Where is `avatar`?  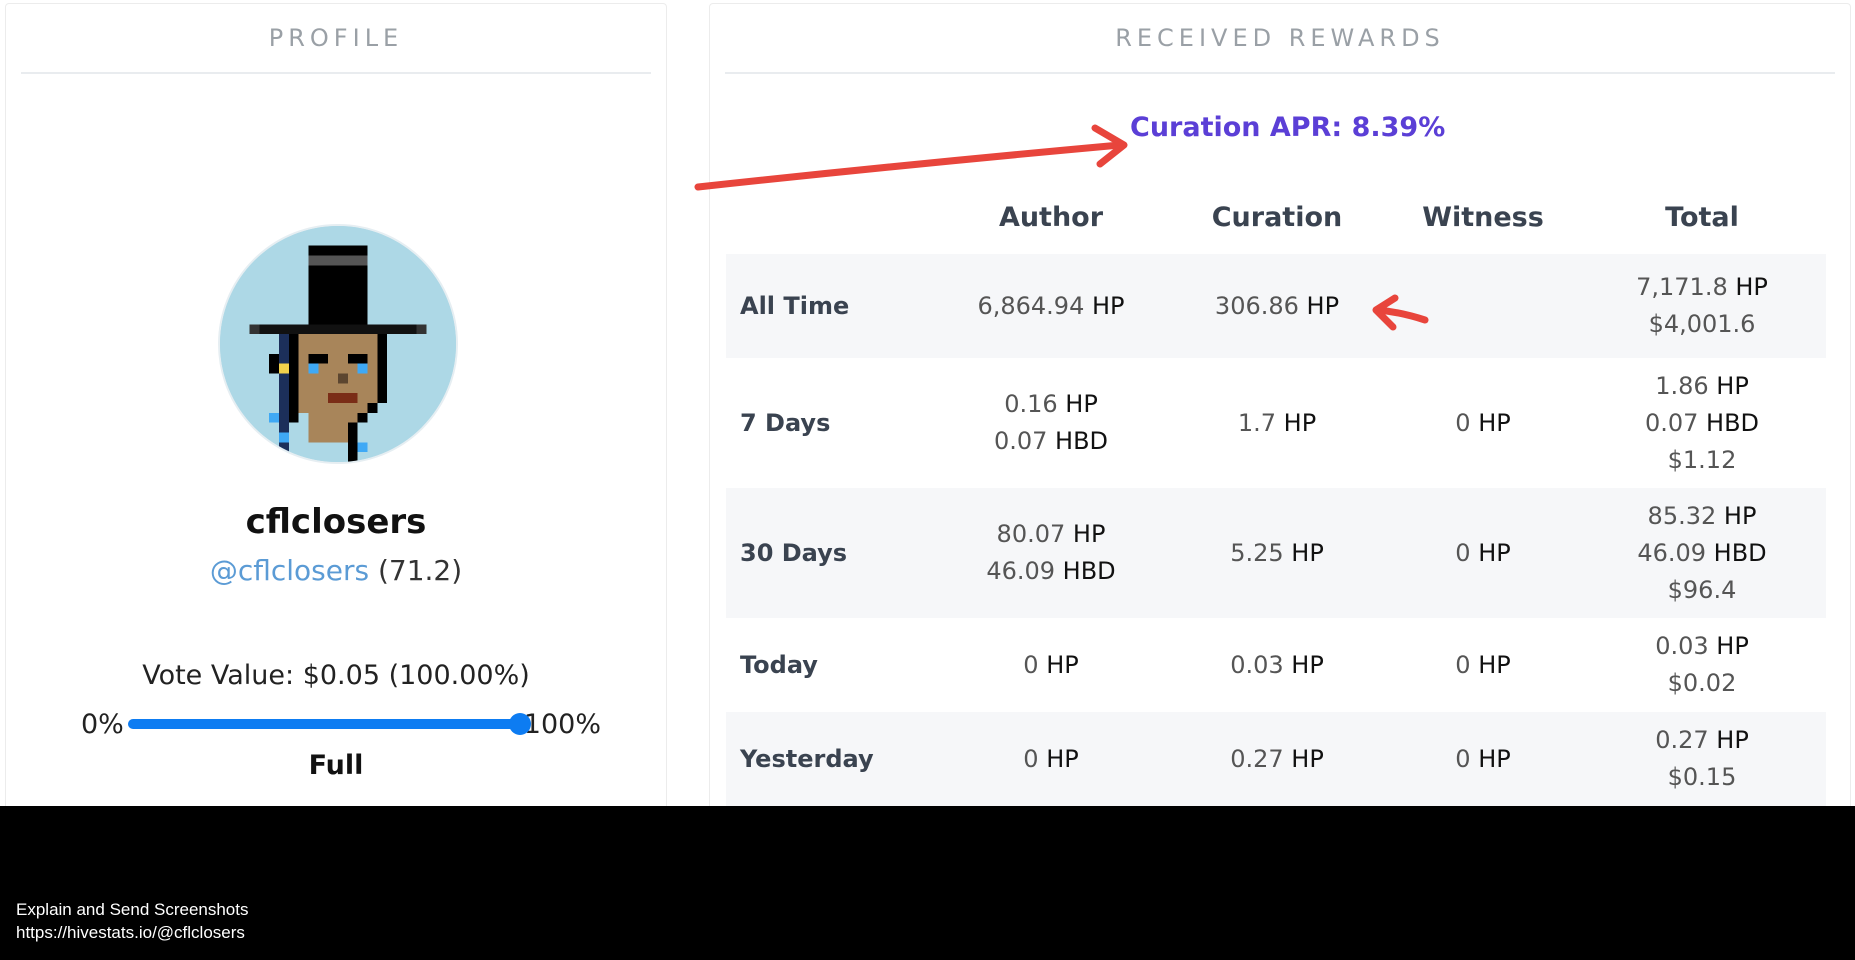 avatar is located at coordinates (338, 344).